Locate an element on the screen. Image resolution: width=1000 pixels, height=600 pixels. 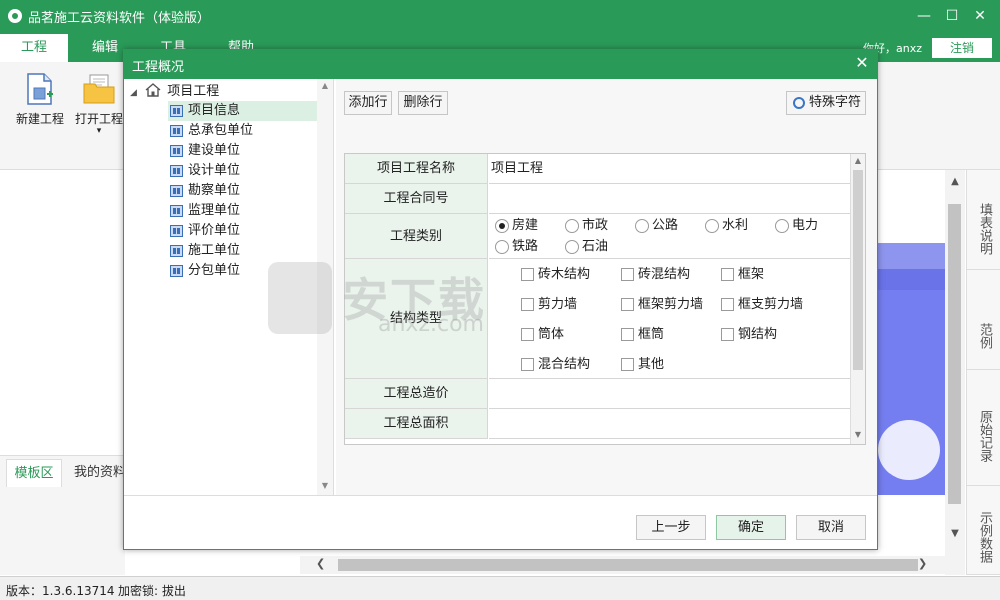
special-chars-button: 特殊字符 is located at coordinates (826, 103).